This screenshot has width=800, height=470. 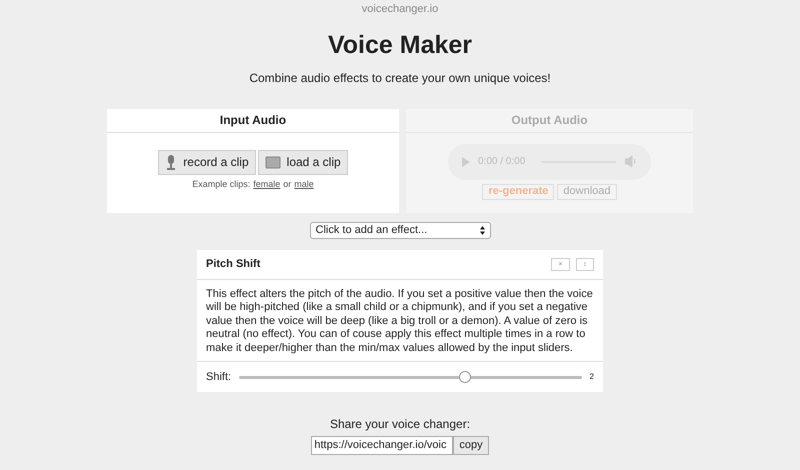 I want to click on param-label: Shift:, so click(x=219, y=377).